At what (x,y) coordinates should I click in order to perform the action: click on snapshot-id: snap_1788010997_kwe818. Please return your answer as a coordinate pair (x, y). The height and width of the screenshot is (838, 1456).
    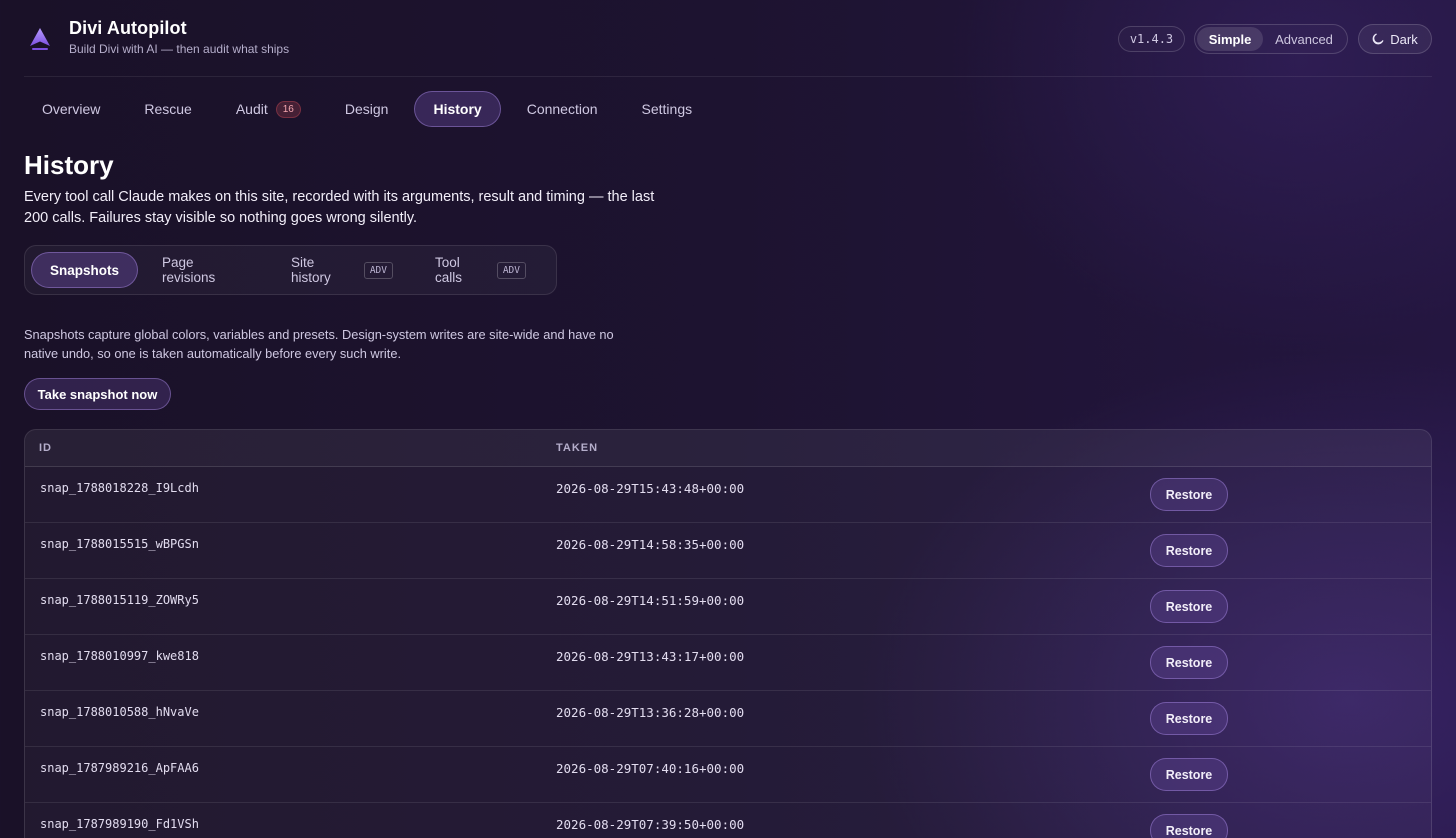
    Looking at the image, I should click on (119, 656).